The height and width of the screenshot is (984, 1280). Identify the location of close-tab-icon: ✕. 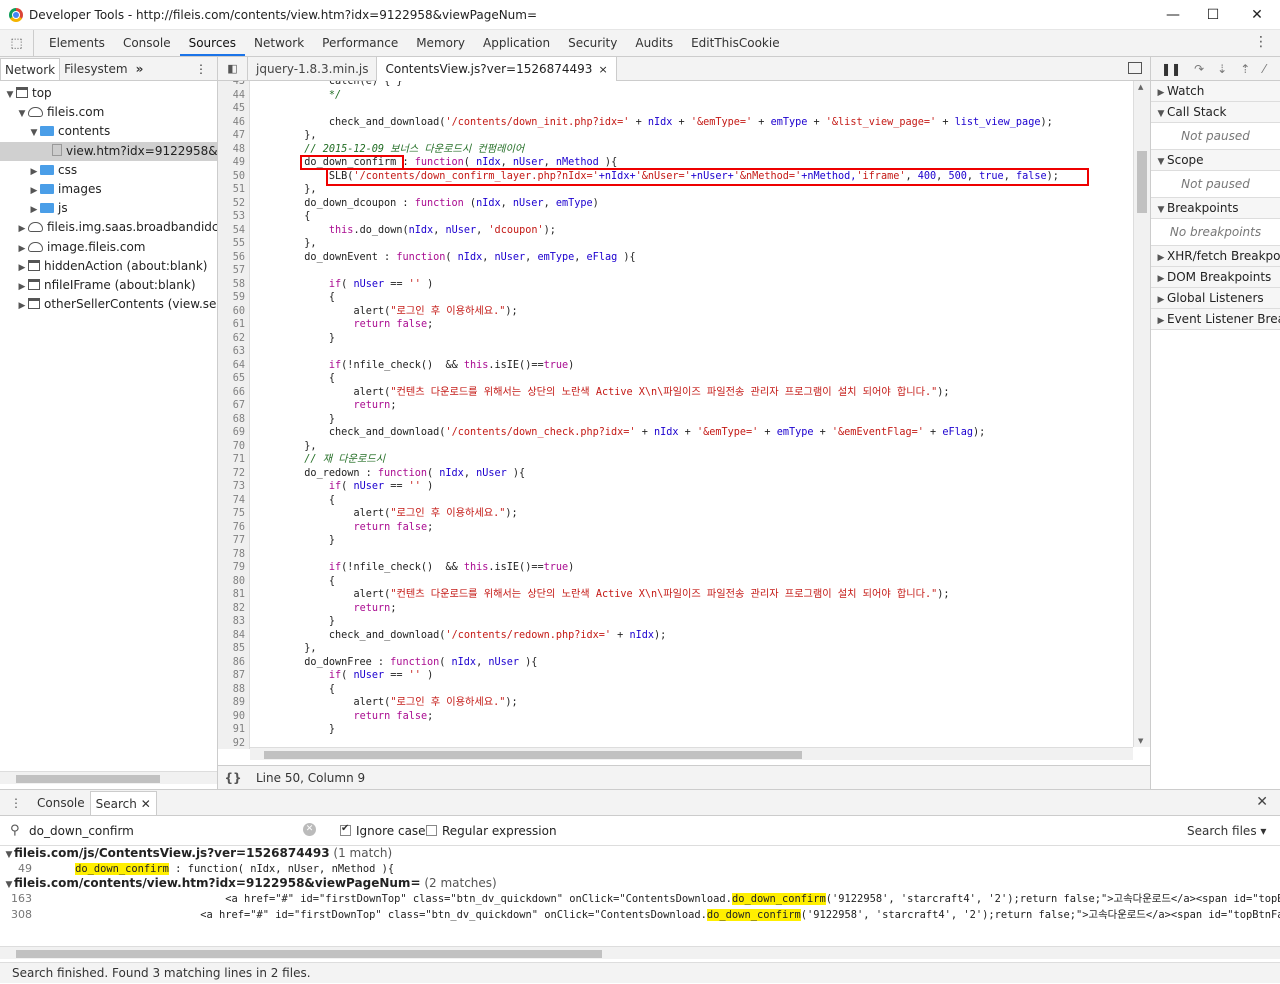
(146, 804).